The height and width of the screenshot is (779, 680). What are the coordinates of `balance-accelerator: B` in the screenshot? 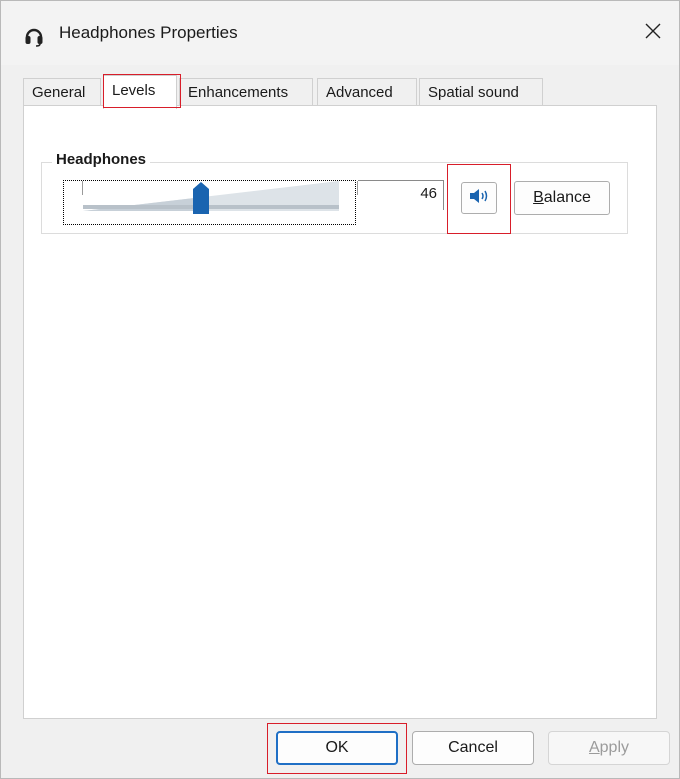 It's located at (538, 197).